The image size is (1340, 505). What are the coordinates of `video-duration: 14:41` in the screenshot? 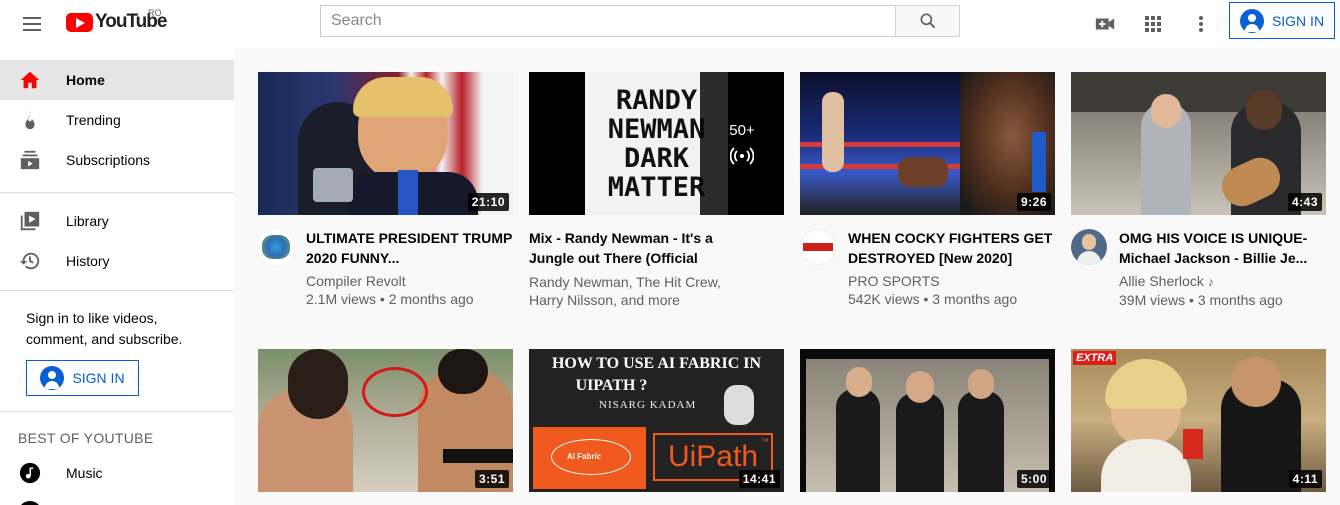 It's located at (759, 479).